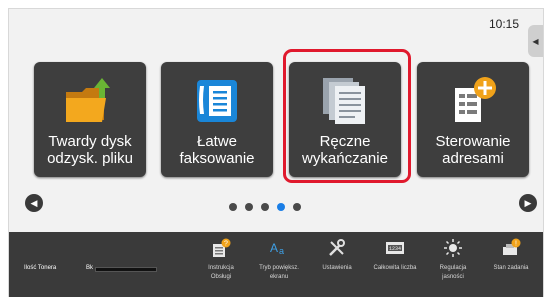 The width and height of the screenshot is (549, 297). Describe the element at coordinates (221, 272) in the screenshot. I see `bottom-item-label: Instrukcja Obsługi` at that location.